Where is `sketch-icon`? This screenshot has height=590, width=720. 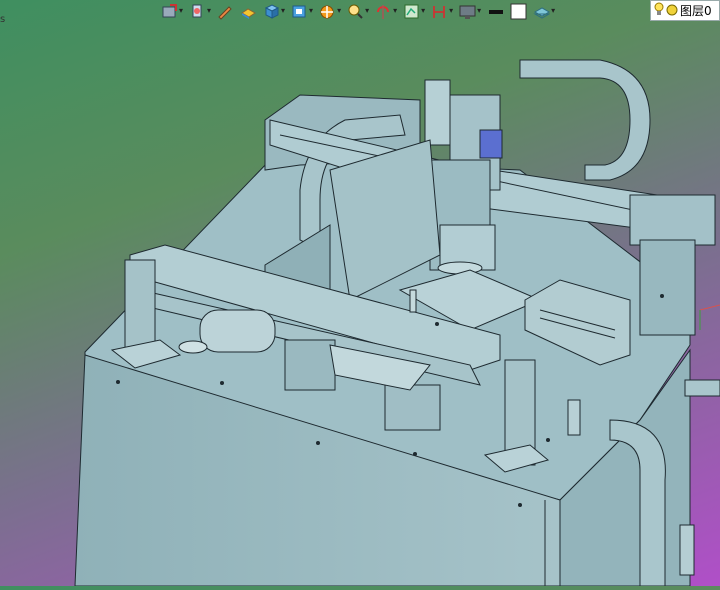
sketch-icon is located at coordinates (411, 11).